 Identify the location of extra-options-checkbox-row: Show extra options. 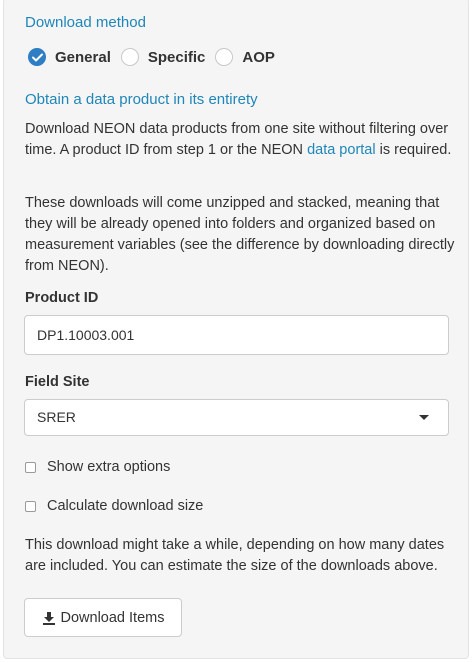
(97, 467).